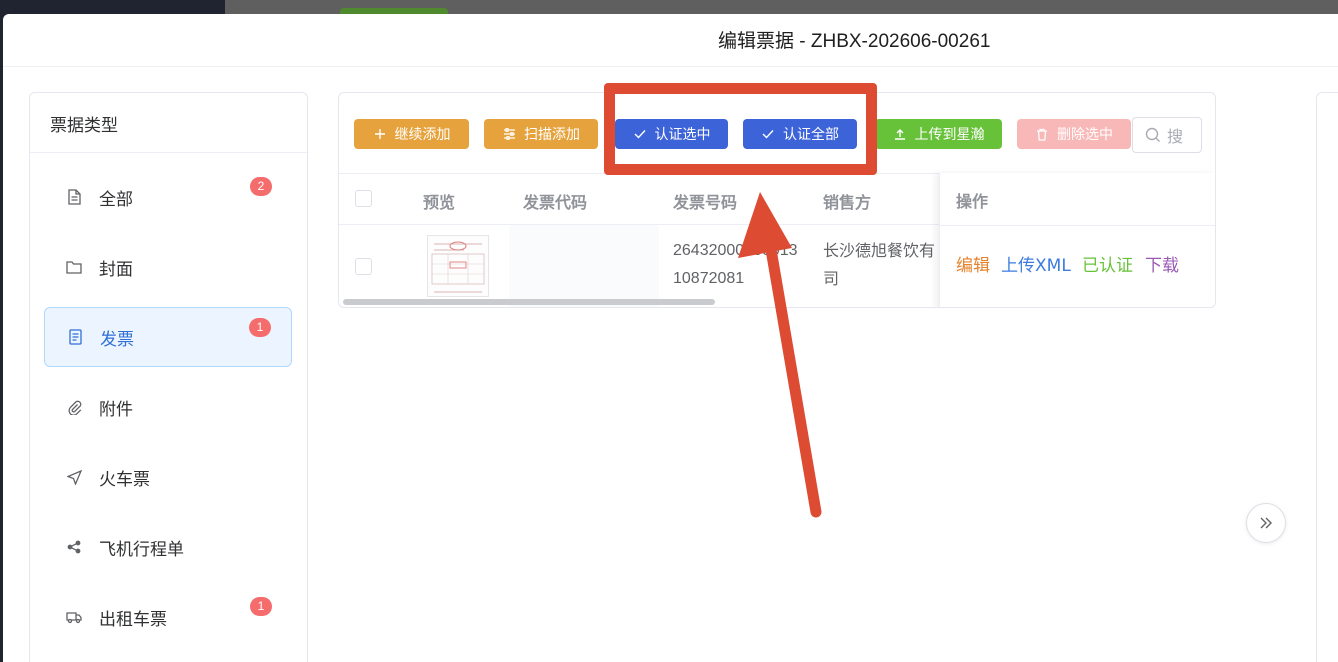  I want to click on select-all-checkbox, so click(363, 198).